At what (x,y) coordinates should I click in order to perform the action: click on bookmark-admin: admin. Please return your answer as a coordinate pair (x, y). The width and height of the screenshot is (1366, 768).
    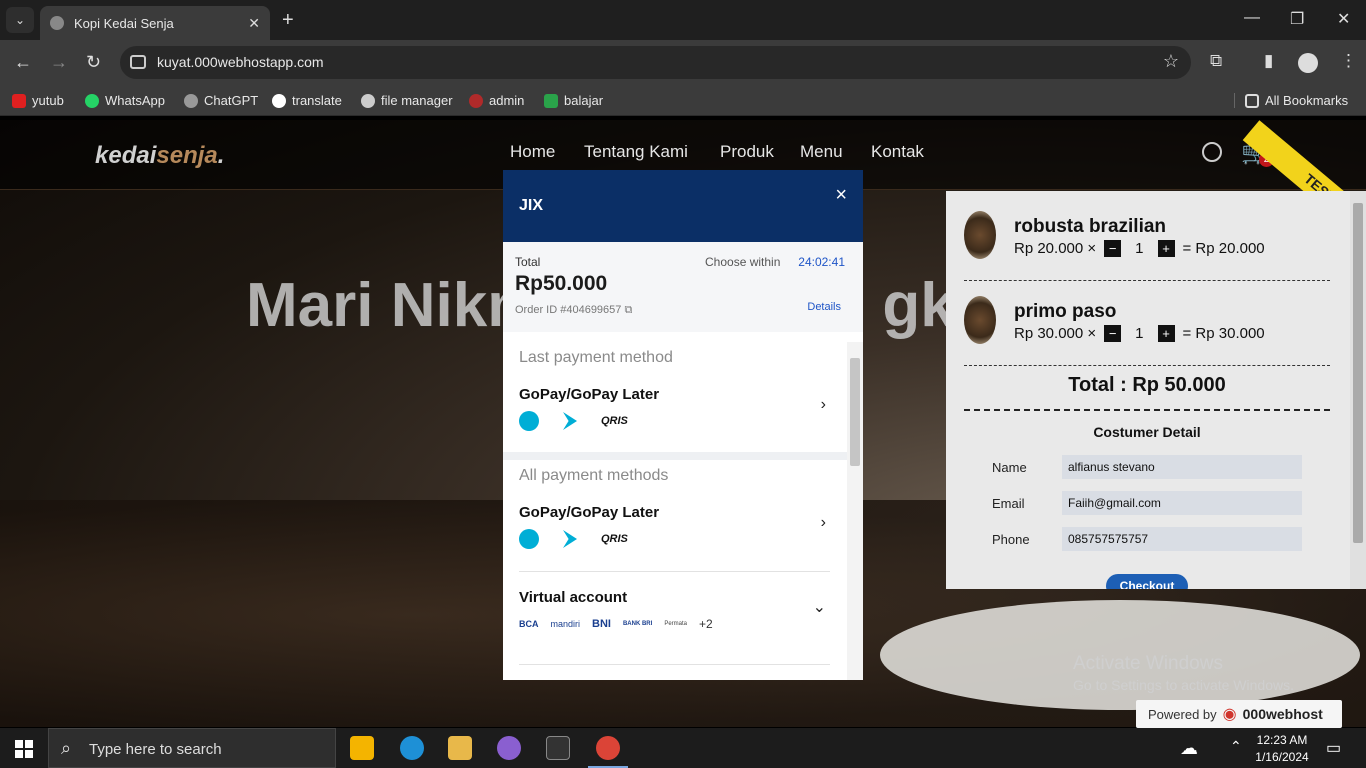
    Looking at the image, I should click on (496, 100).